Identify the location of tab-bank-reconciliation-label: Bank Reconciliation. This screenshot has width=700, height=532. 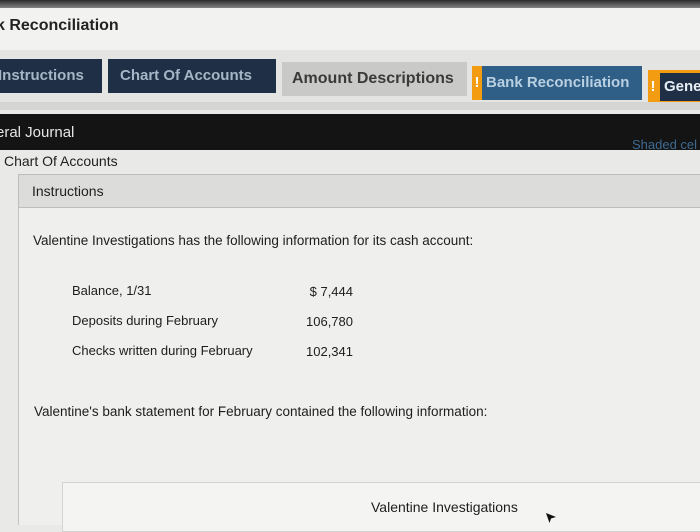
(558, 82).